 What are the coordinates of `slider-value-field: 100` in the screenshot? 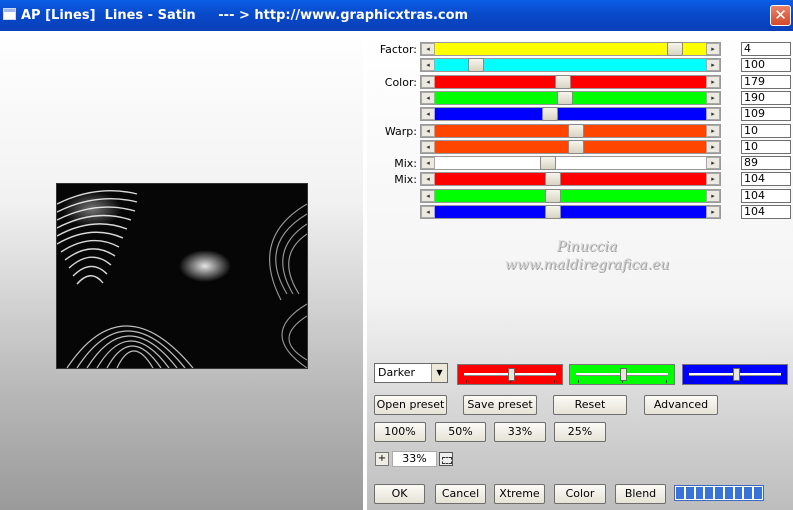 It's located at (766, 65).